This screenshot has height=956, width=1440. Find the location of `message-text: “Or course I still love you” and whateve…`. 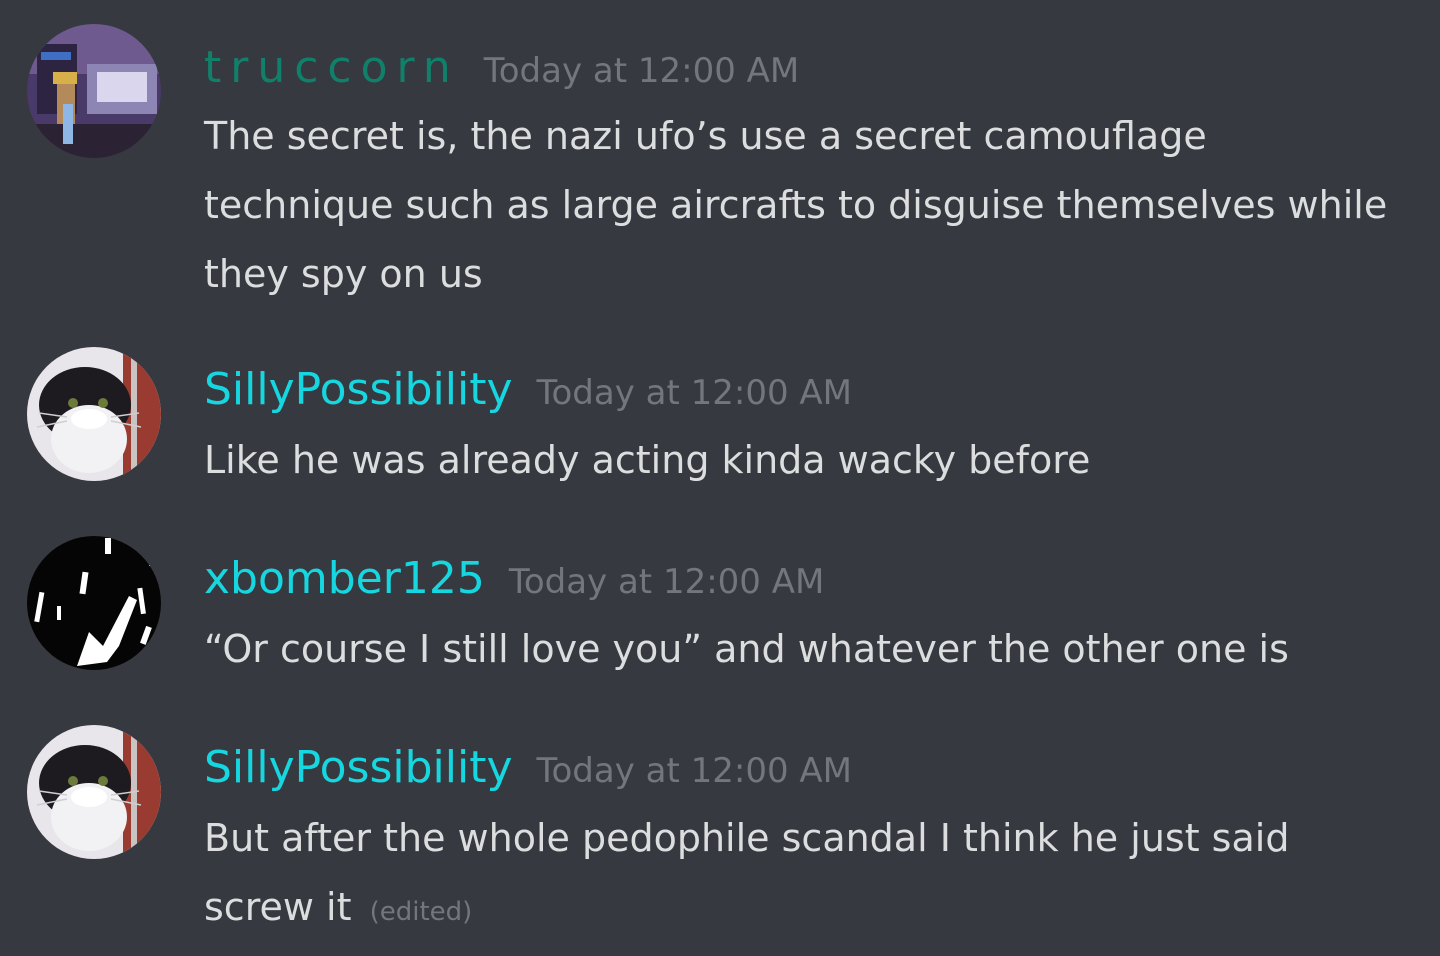

message-text: “Or course I still love you” and whateve… is located at coordinates (746, 649).